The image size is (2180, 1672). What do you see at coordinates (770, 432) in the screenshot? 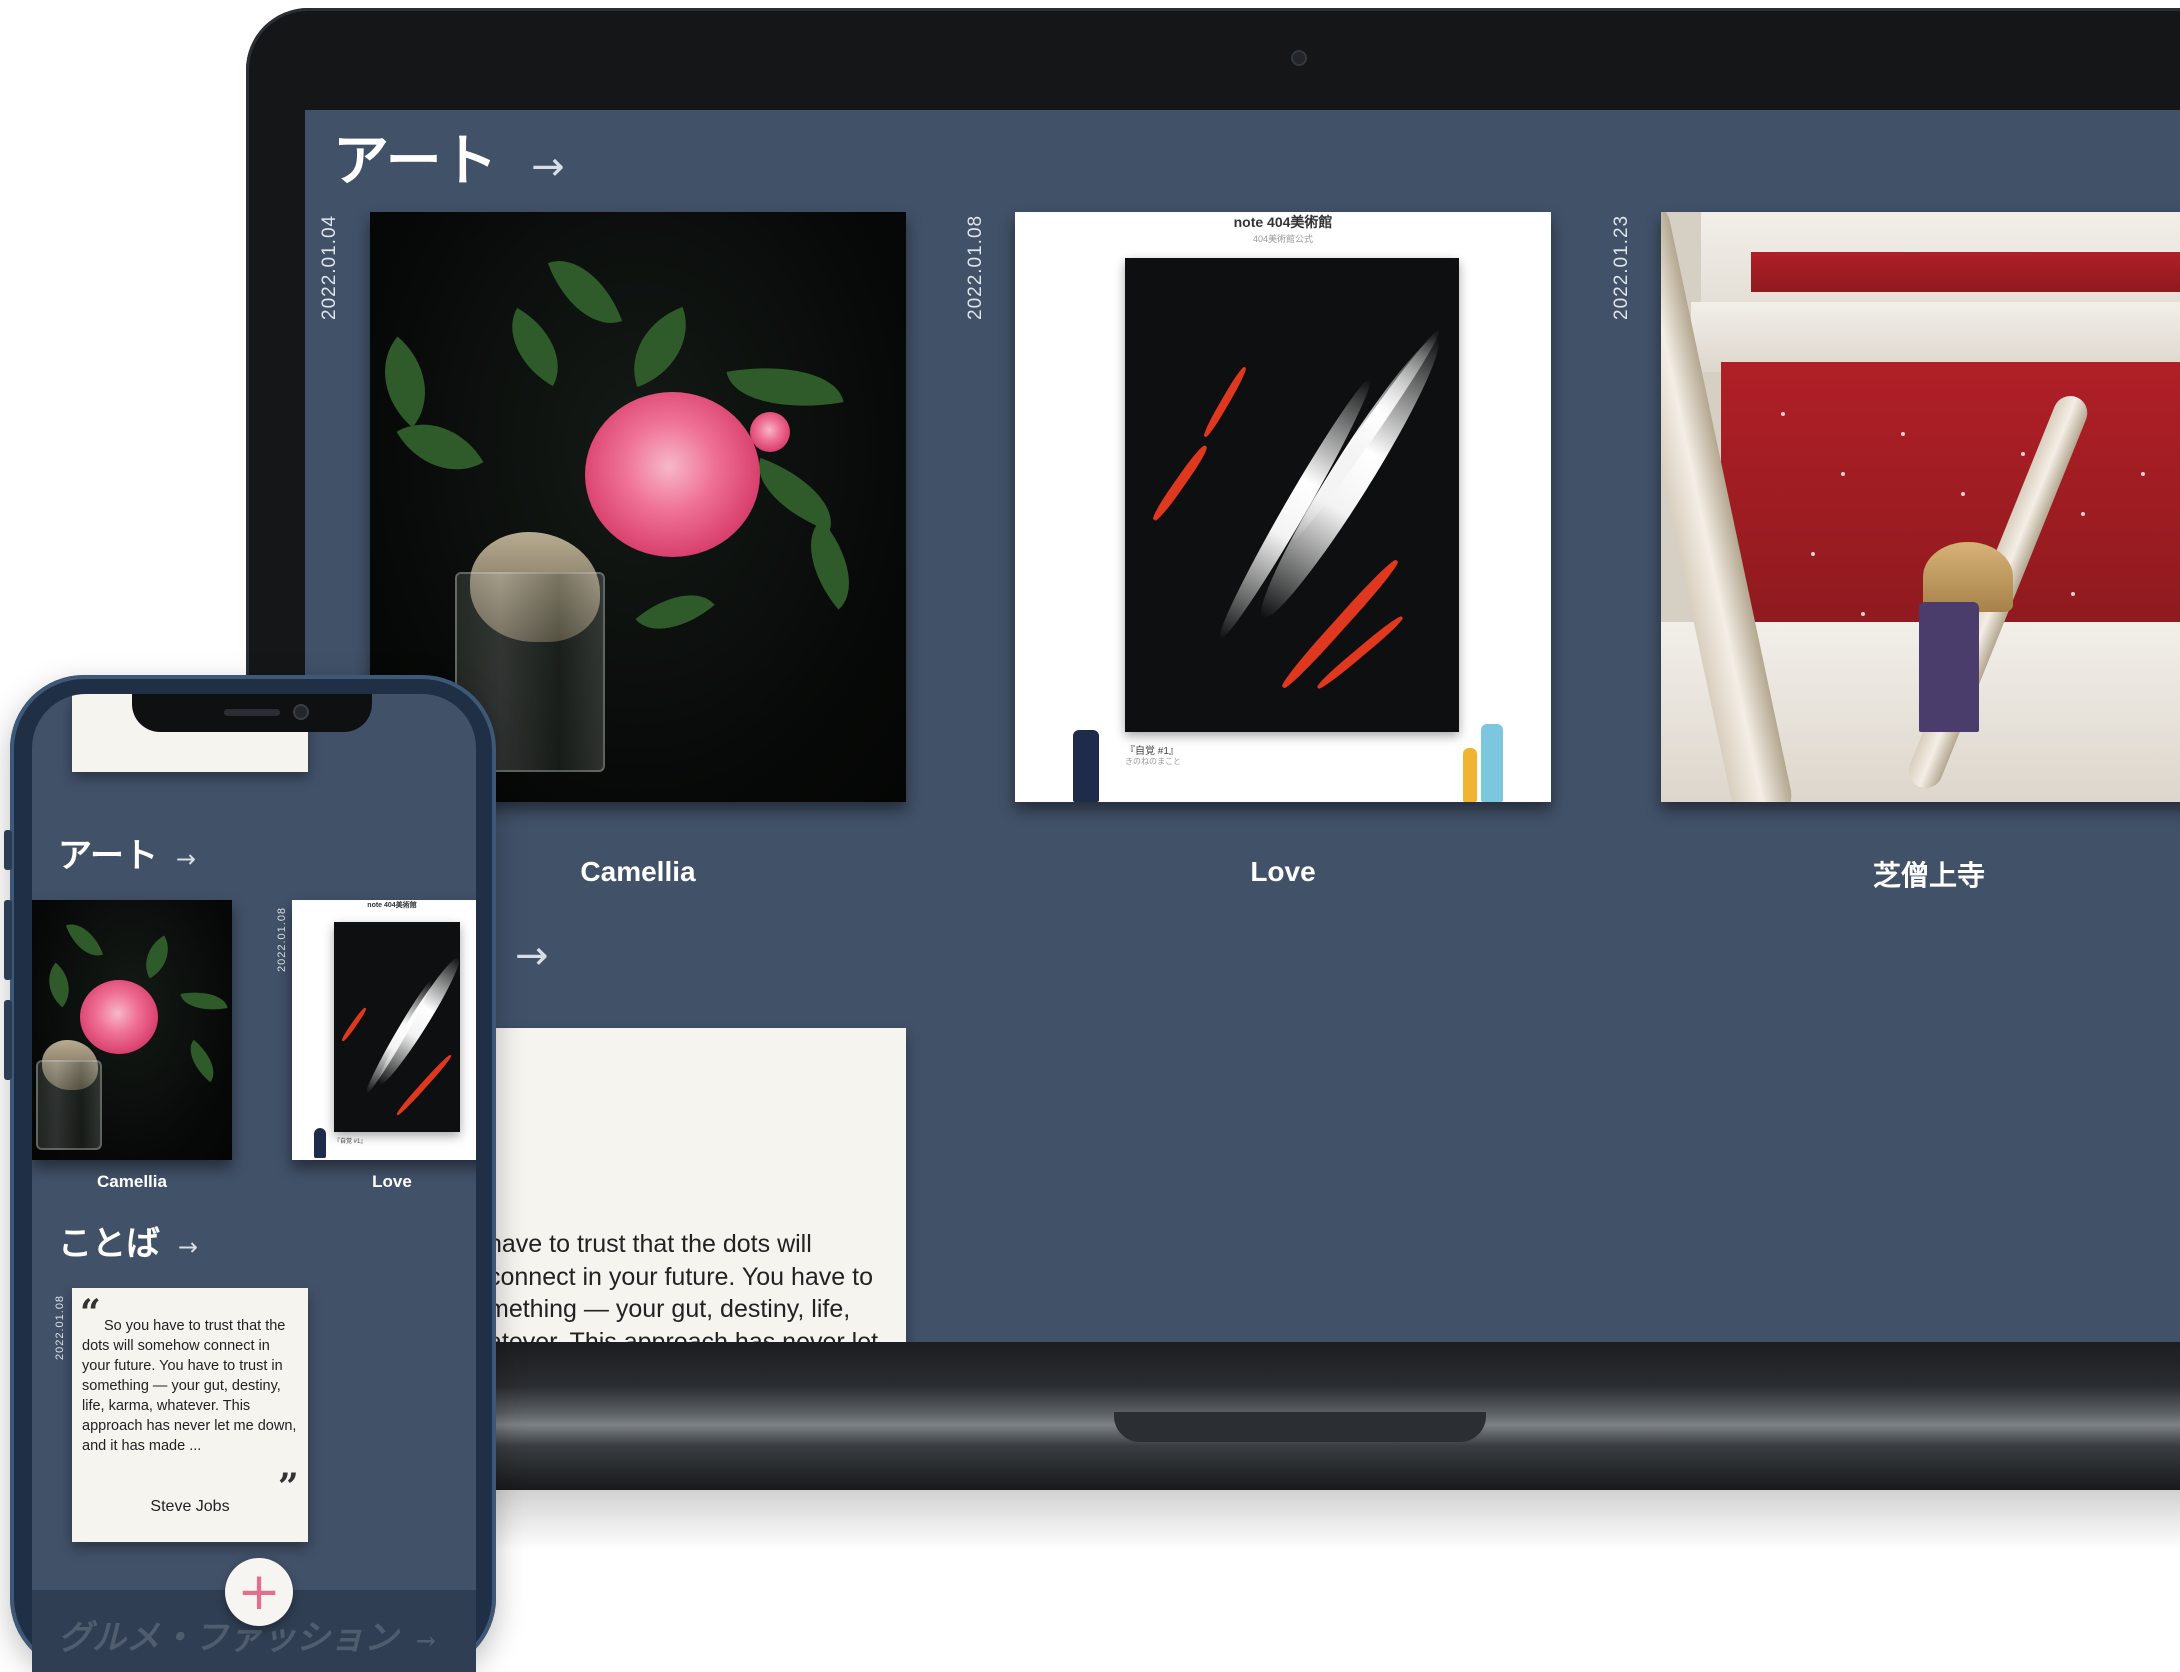
I see `camellia-bud` at bounding box center [770, 432].